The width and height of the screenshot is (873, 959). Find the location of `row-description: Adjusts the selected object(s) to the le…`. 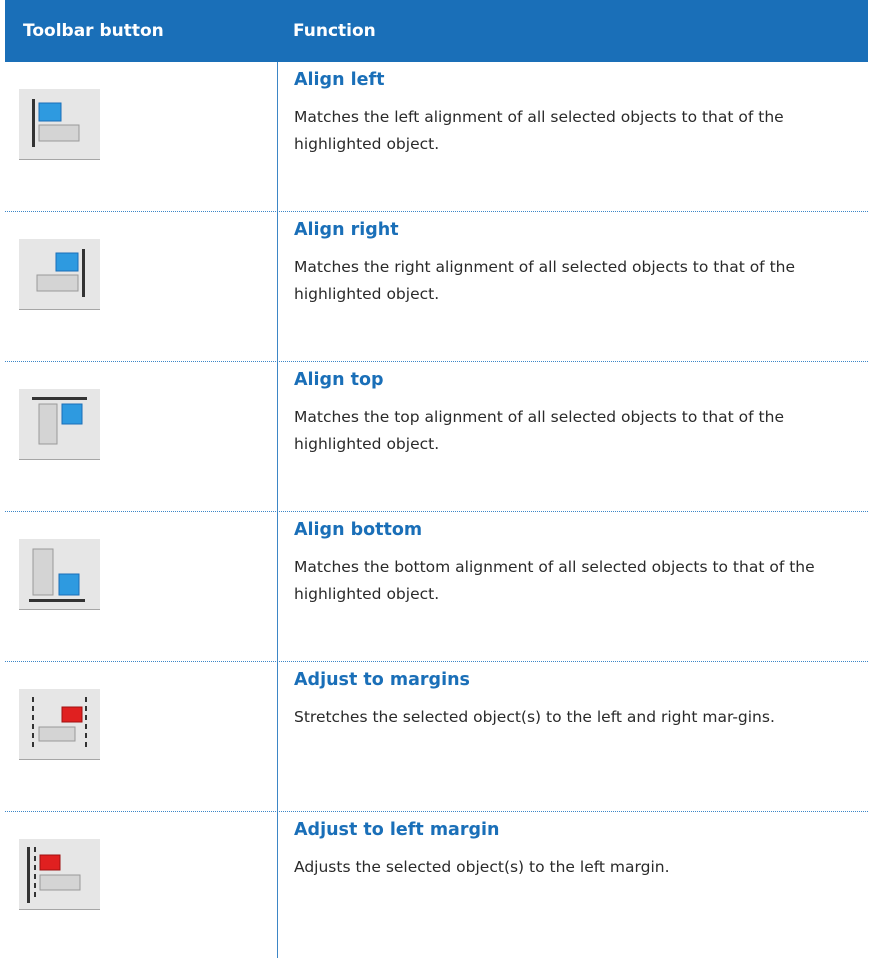

row-description: Adjusts the selected object(s) to the le… is located at coordinates (482, 867).